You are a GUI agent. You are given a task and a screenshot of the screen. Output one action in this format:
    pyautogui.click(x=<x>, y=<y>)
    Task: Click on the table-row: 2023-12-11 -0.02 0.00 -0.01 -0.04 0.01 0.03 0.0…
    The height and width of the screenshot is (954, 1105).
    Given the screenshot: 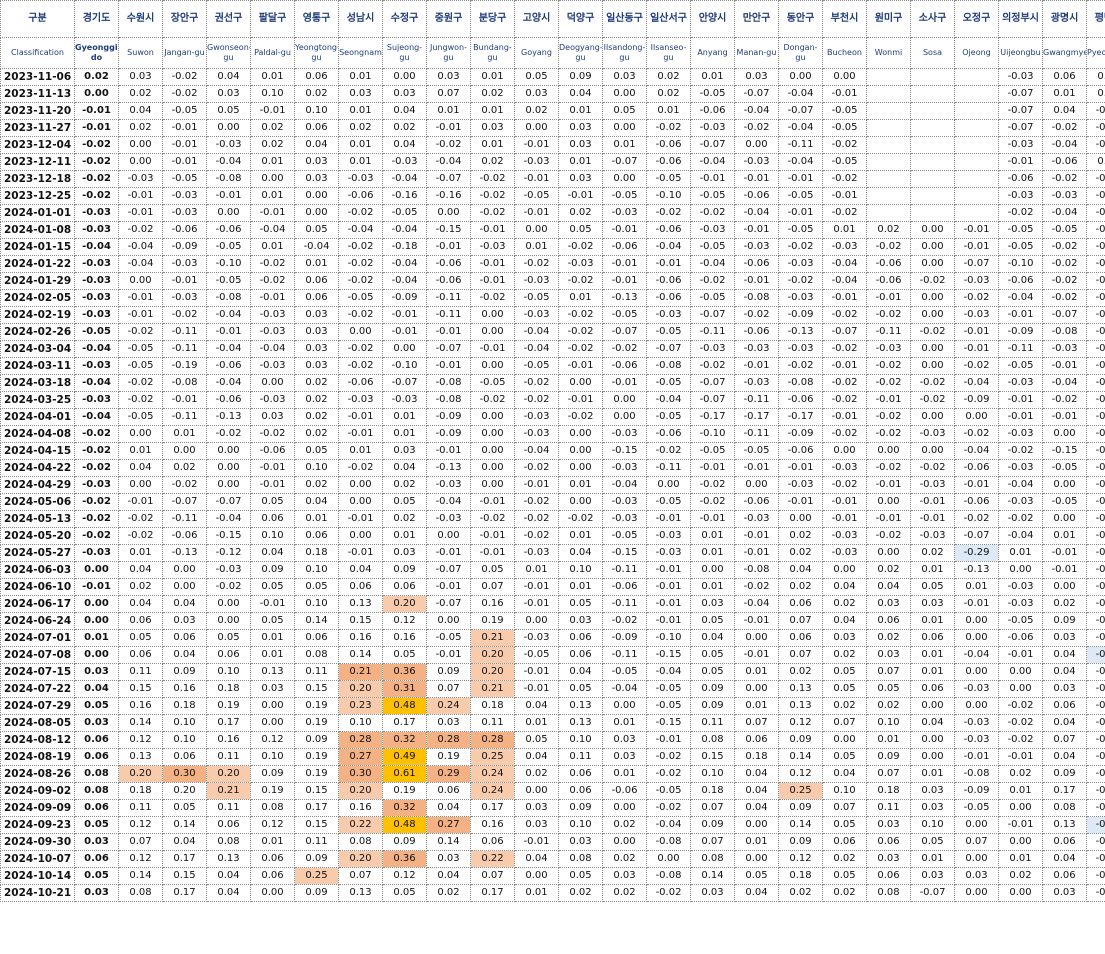 What is the action you would take?
    pyautogui.click(x=552, y=162)
    